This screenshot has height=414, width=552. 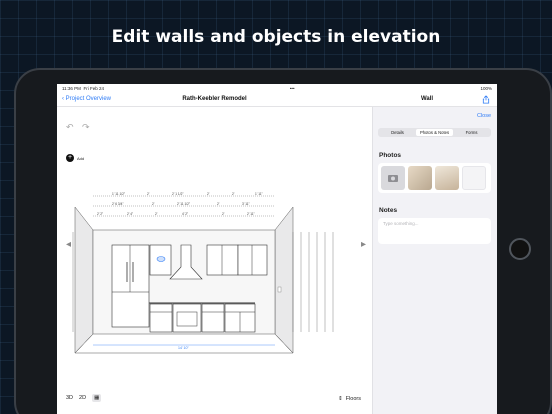 I want to click on status-time: 11:36 PM Fri Feb 24, so click(x=83, y=88).